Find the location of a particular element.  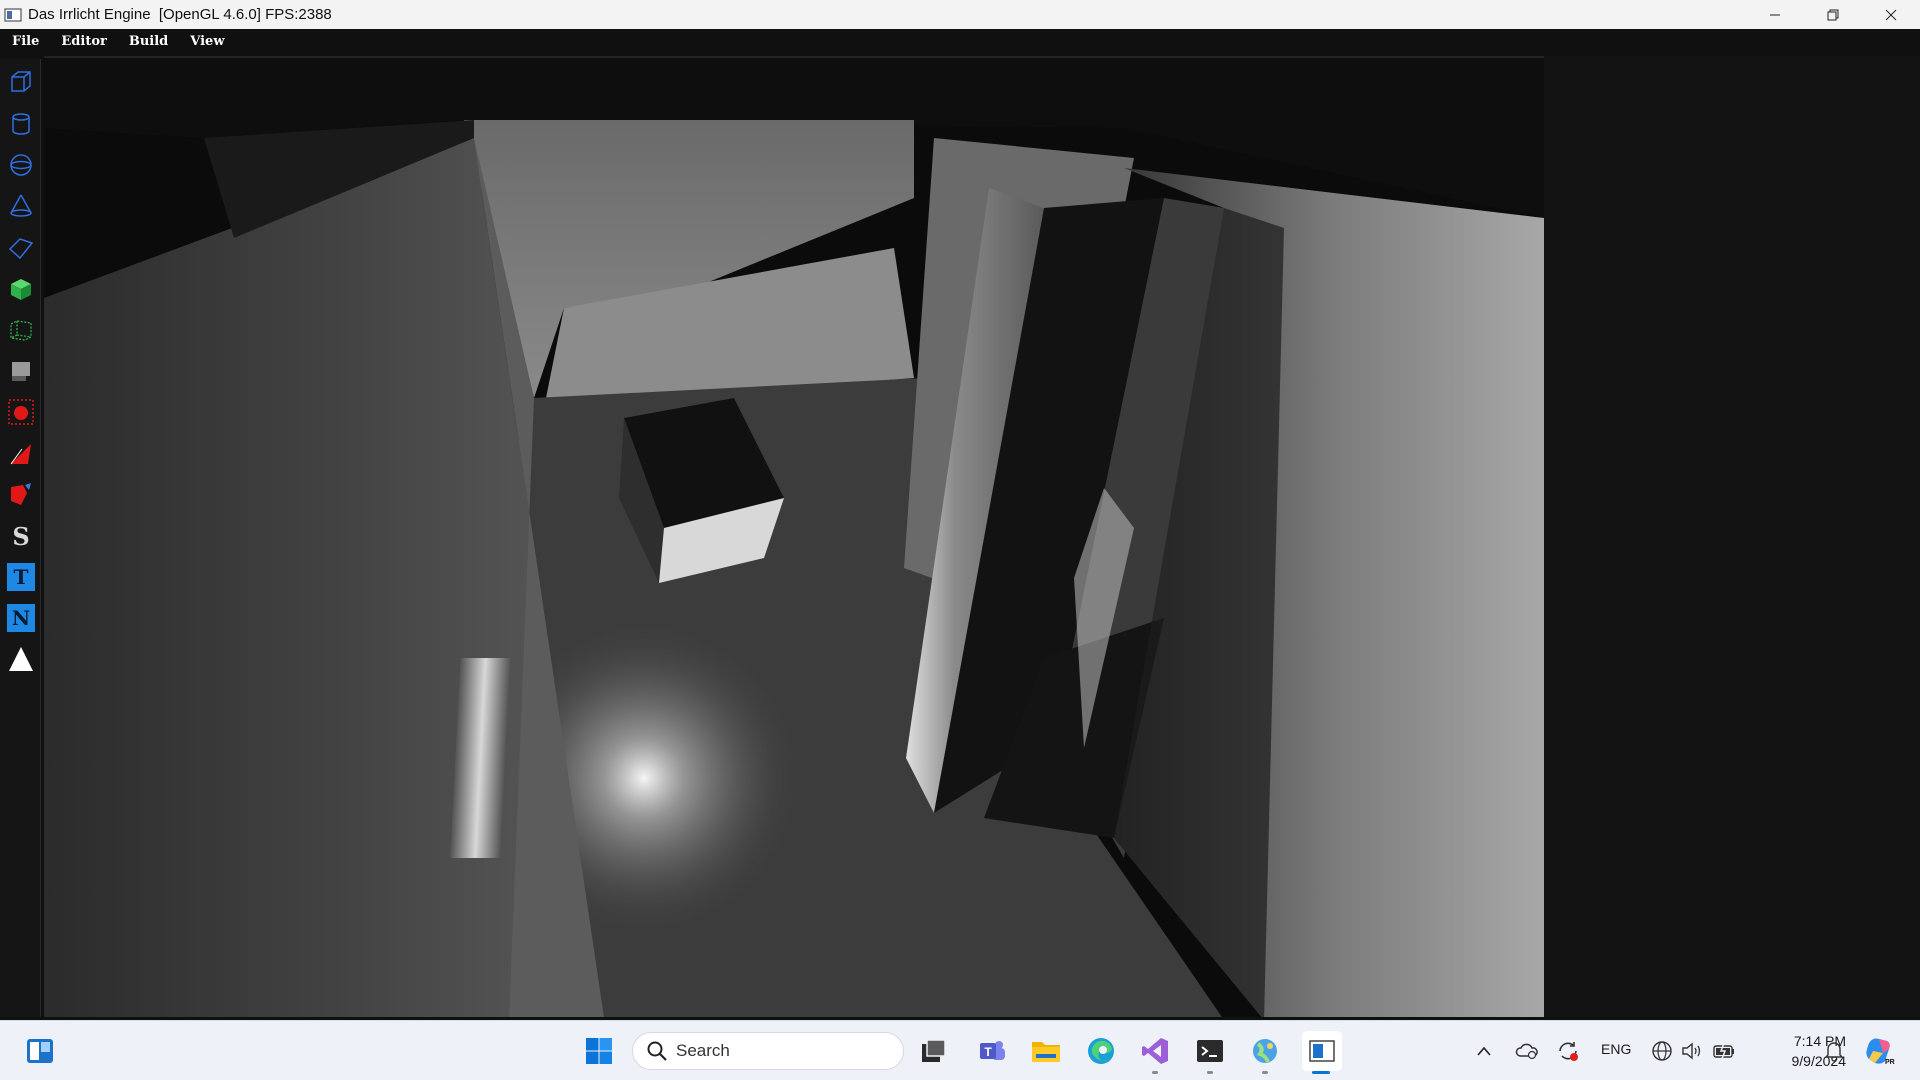

plane-tool-icon is located at coordinates (21, 248).